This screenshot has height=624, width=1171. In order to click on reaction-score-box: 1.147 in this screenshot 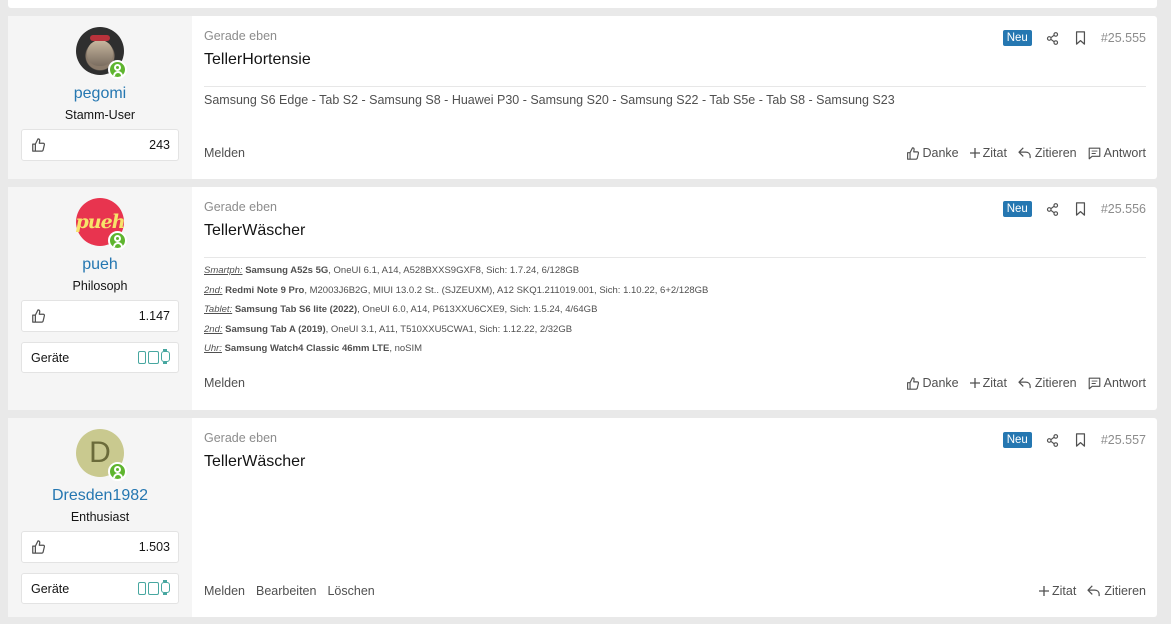, I will do `click(100, 316)`.